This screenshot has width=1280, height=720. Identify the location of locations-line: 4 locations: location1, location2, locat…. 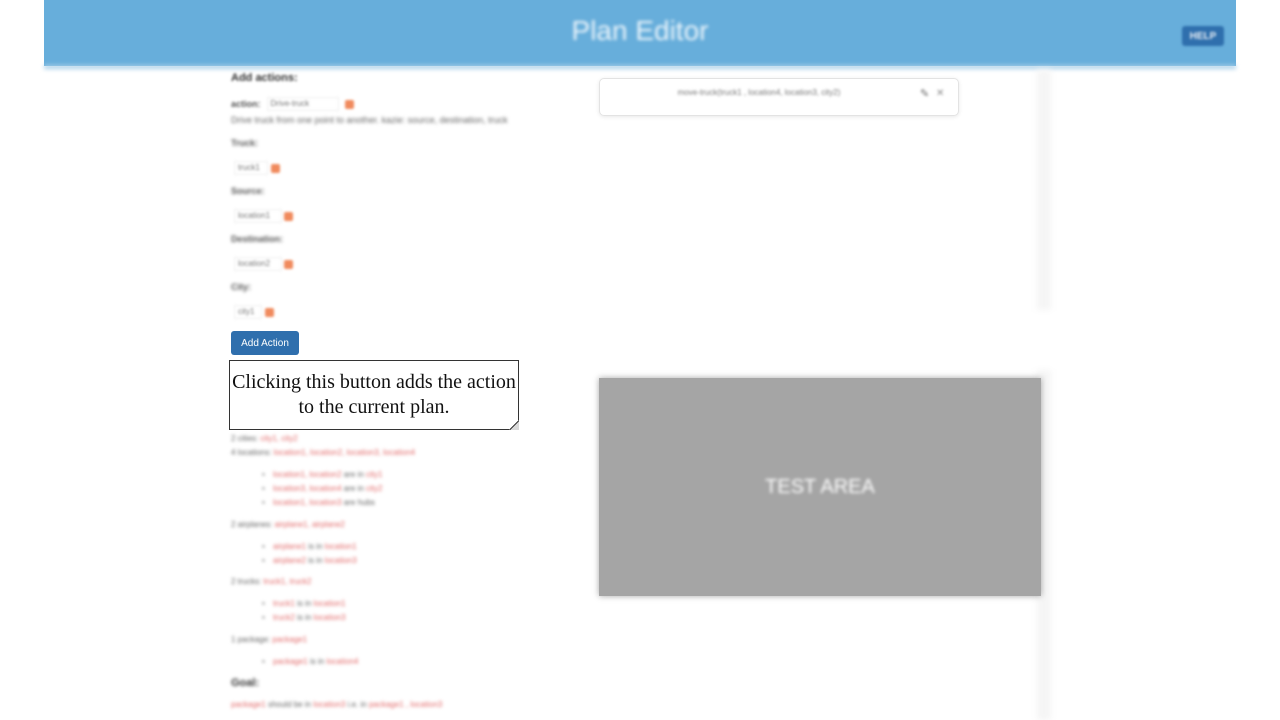
(323, 452).